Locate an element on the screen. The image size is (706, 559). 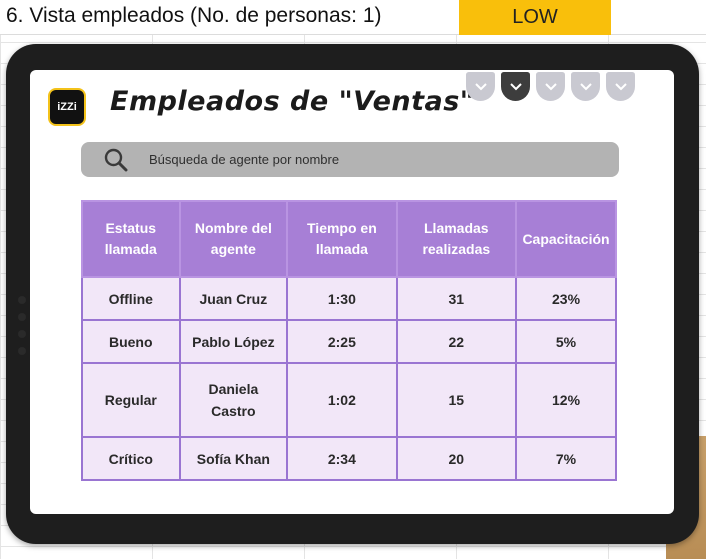
cell-name: Pablo López is located at coordinates (233, 341).